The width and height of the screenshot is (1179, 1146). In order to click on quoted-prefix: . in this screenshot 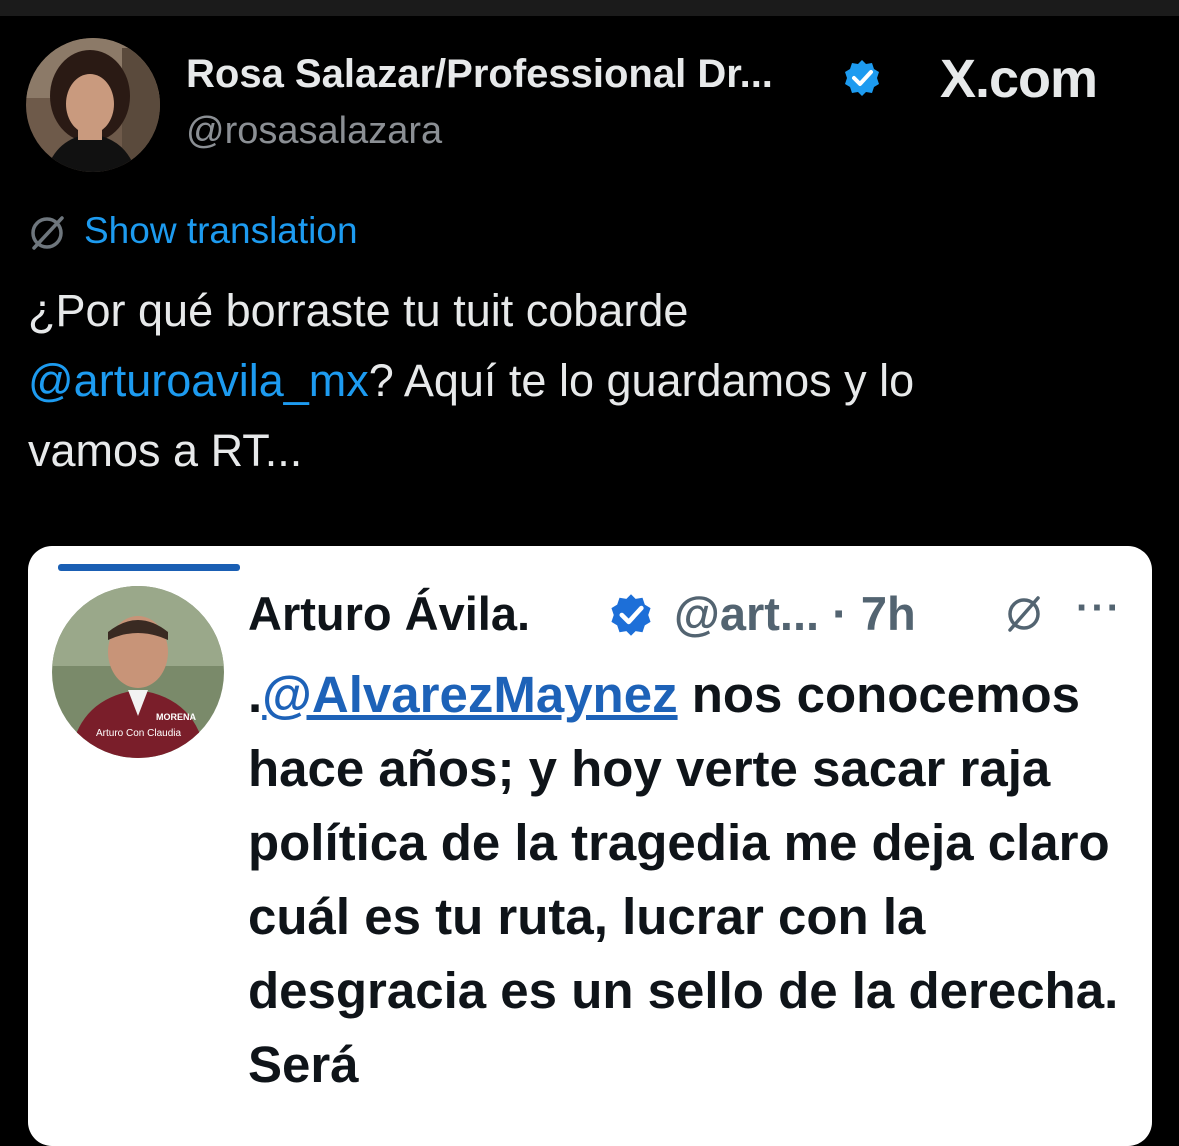, I will do `click(255, 694)`.